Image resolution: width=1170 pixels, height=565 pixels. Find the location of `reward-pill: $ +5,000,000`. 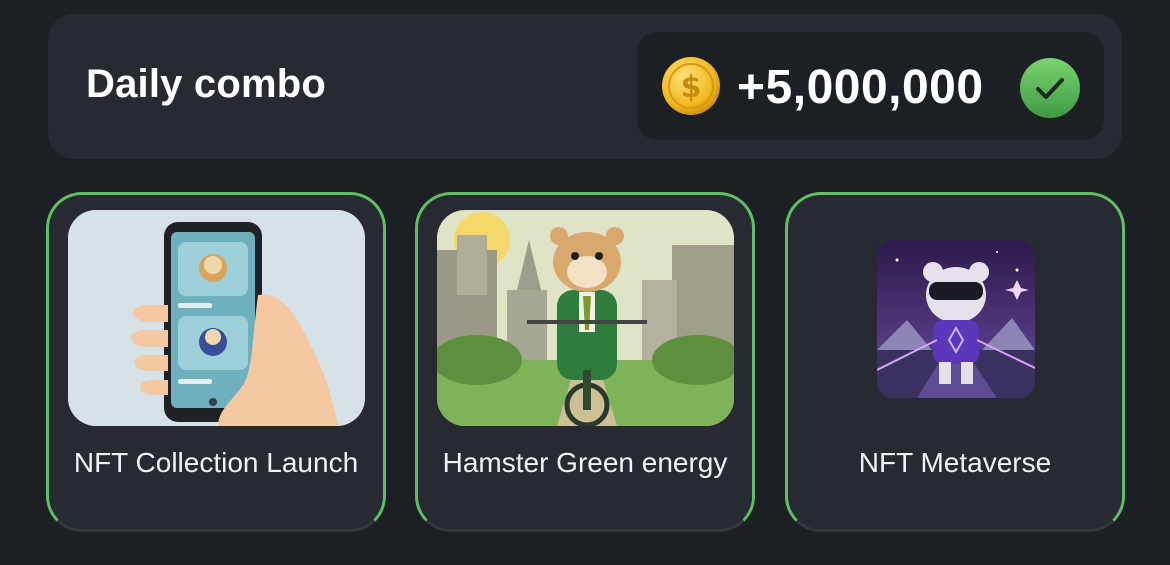

reward-pill: $ +5,000,000 is located at coordinates (870, 86).